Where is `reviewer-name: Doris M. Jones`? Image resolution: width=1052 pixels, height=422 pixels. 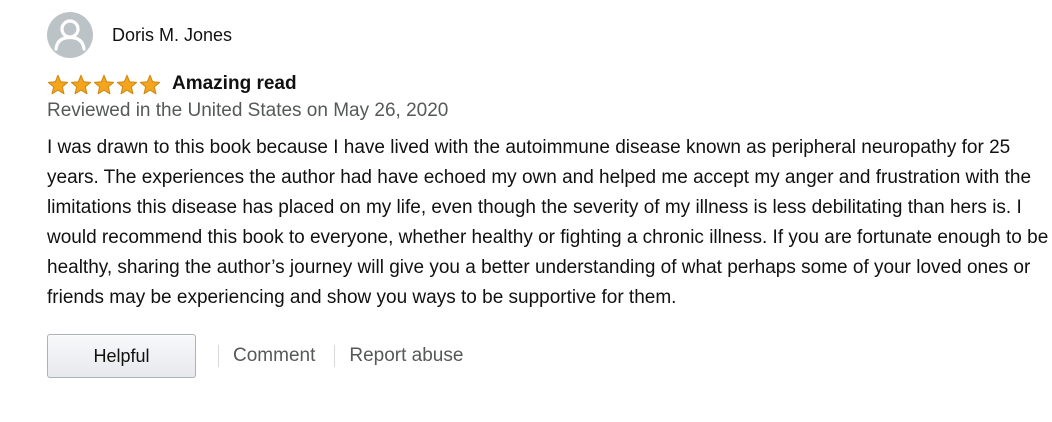 reviewer-name: Doris M. Jones is located at coordinates (172, 35).